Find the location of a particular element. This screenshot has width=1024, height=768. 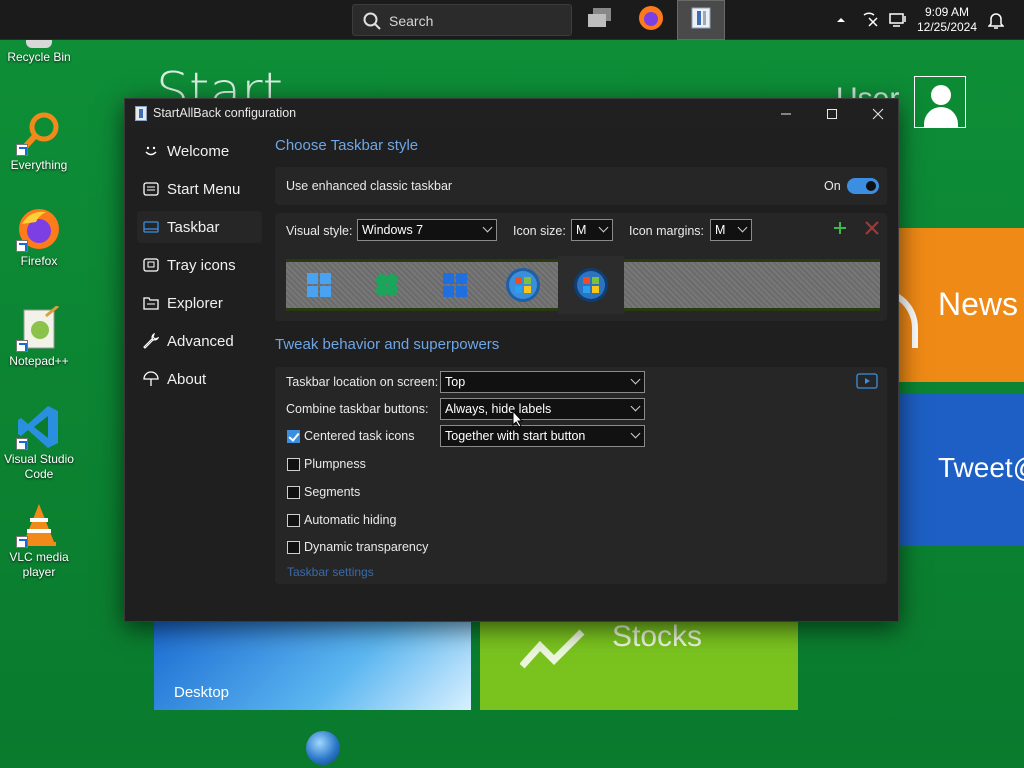

start-button-style-picker is located at coordinates (583, 285).